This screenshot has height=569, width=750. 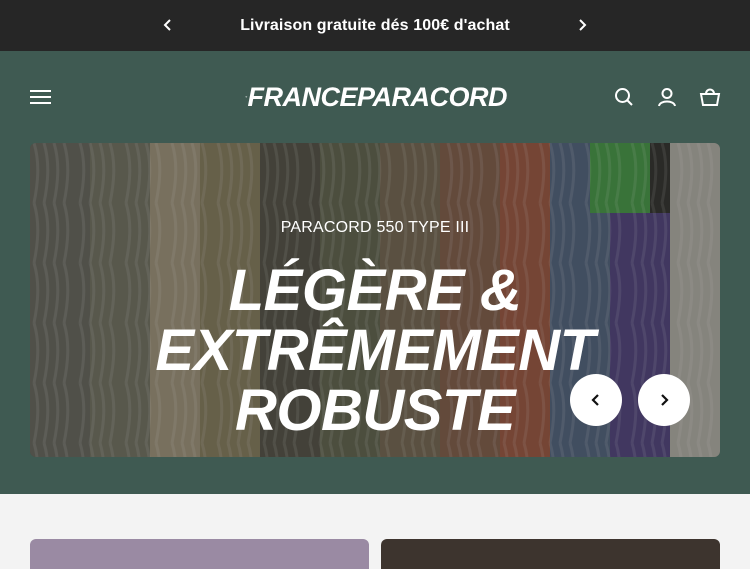 I want to click on account-icon, so click(x=667, y=97).